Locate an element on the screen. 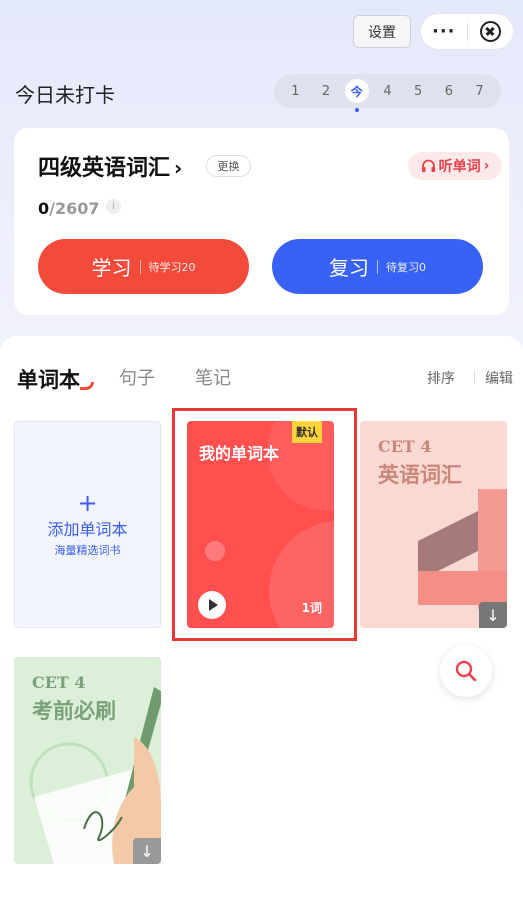 The height and width of the screenshot is (899, 523). cet4-vocab-book-tile: CET 4 英语词汇 ↓ is located at coordinates (433, 524).